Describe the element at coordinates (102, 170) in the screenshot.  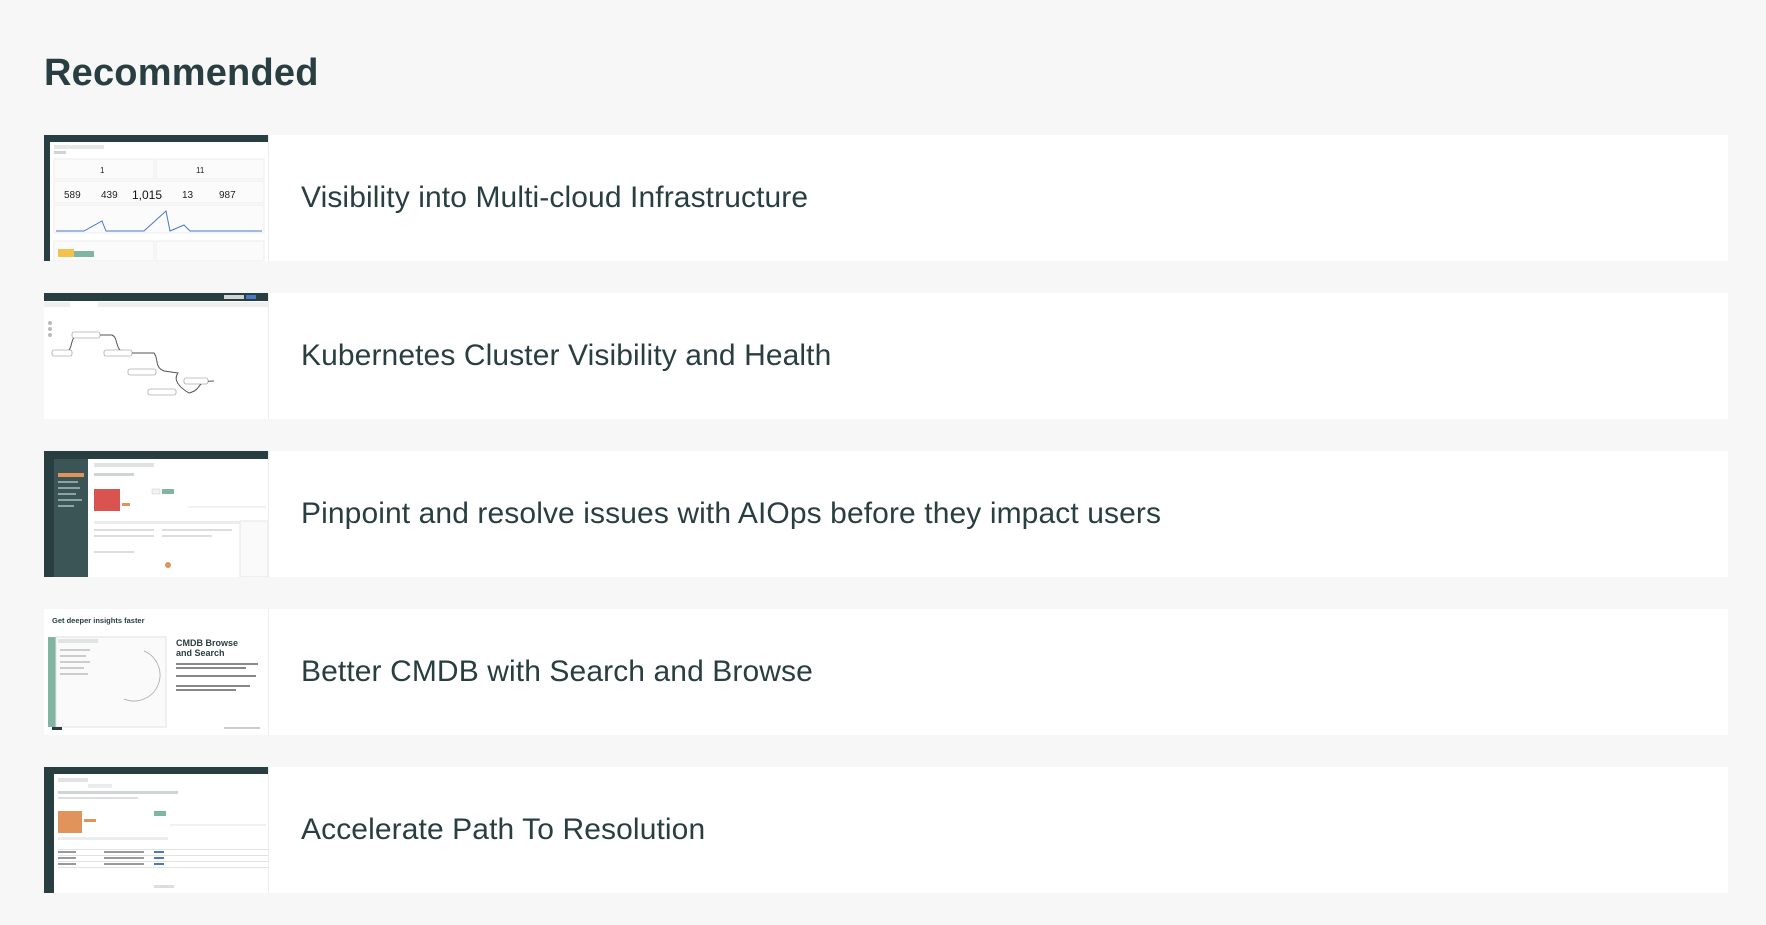
I see `thumb-number: 1` at that location.